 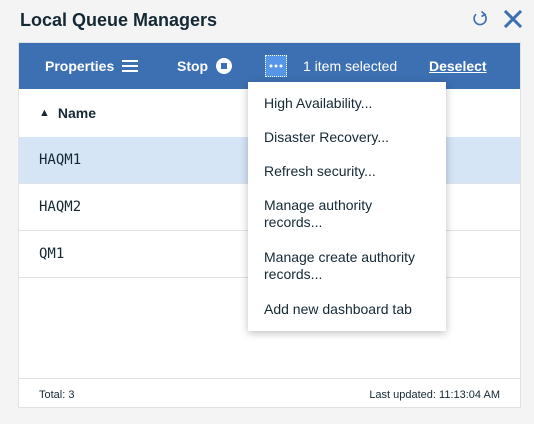 What do you see at coordinates (44, 113) in the screenshot?
I see `sort-ascending-icon: ▲` at bounding box center [44, 113].